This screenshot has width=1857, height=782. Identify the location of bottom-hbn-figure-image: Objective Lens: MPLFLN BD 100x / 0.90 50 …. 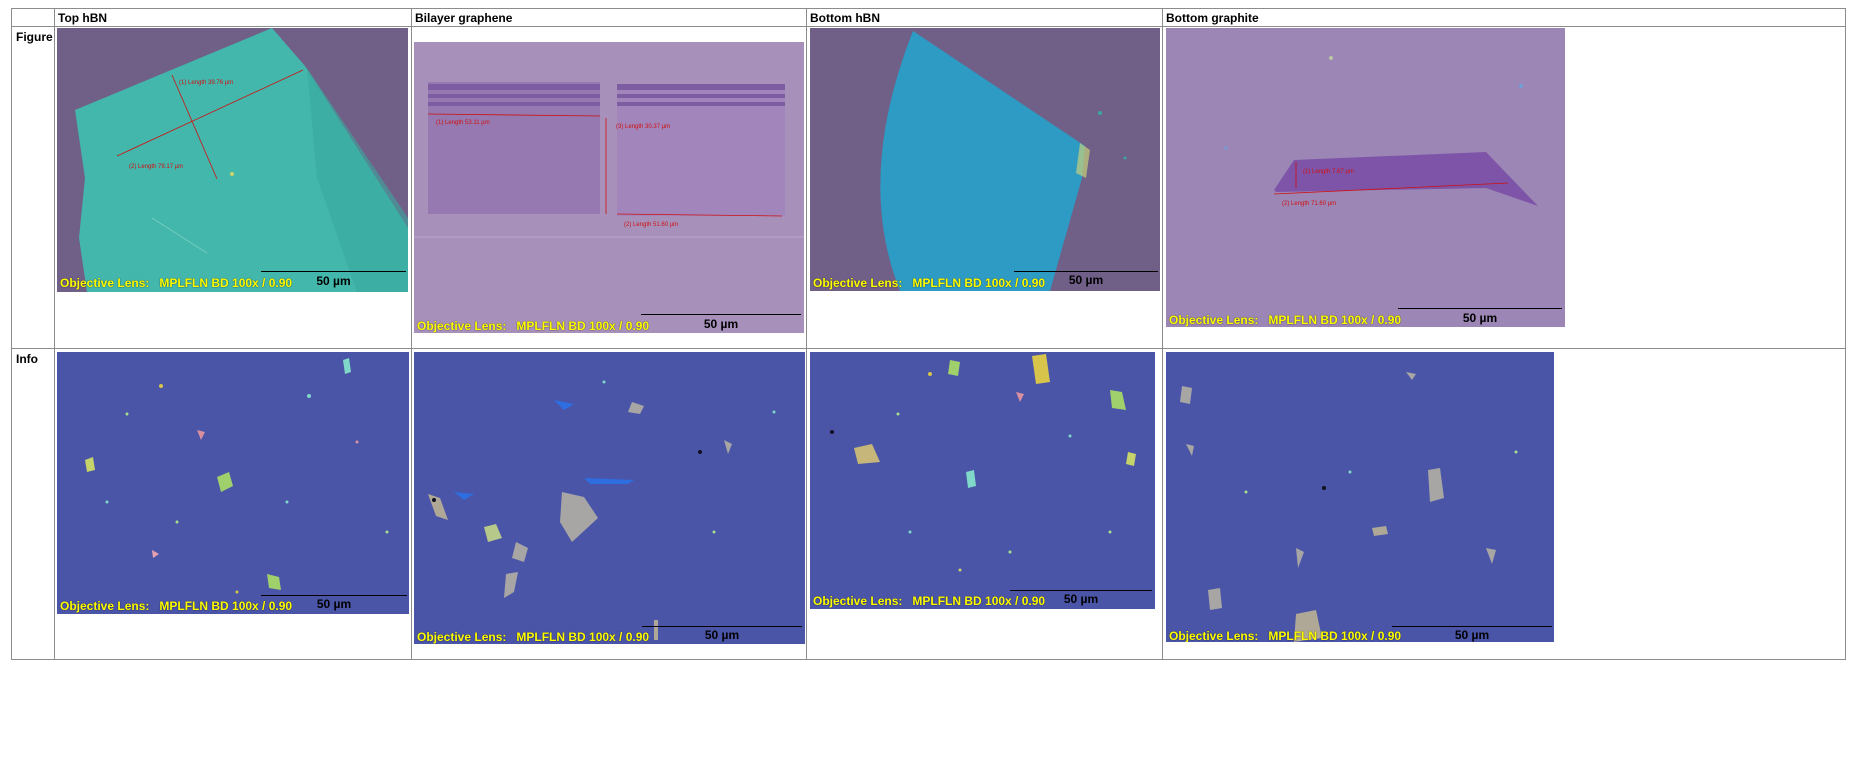
(985, 159).